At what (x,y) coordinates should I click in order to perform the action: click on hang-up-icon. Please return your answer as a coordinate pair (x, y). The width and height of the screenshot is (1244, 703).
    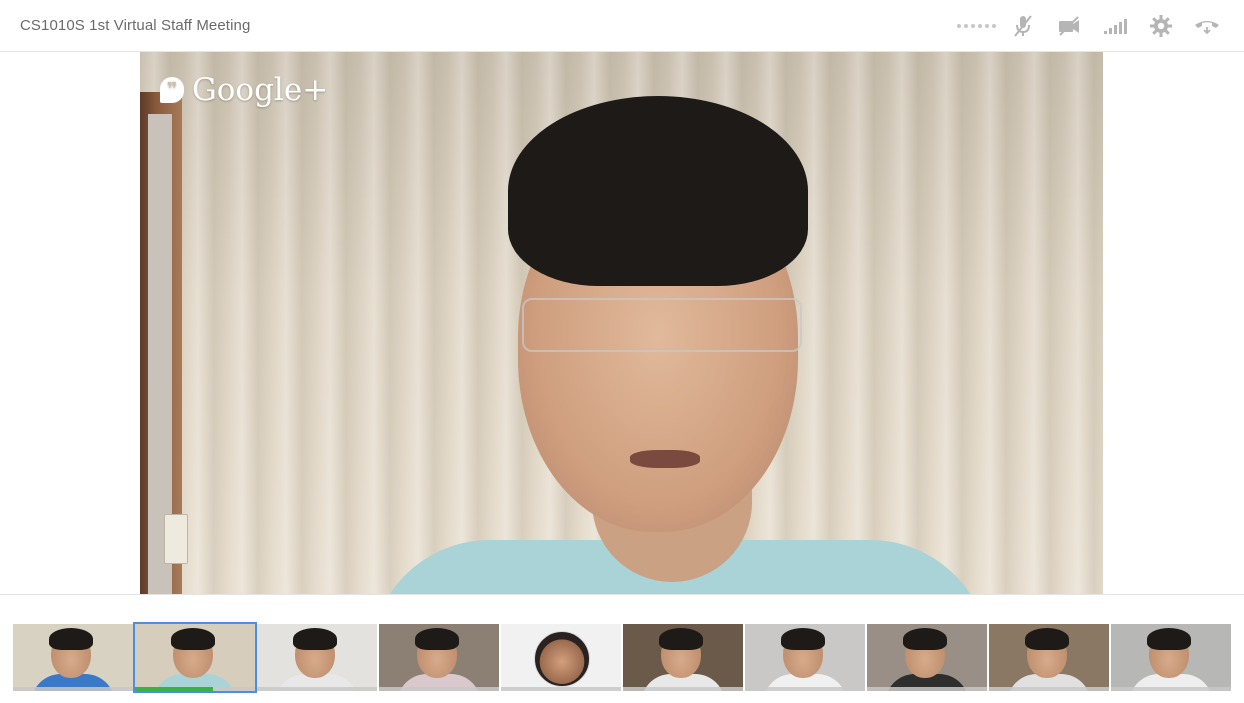
    Looking at the image, I should click on (1207, 26).